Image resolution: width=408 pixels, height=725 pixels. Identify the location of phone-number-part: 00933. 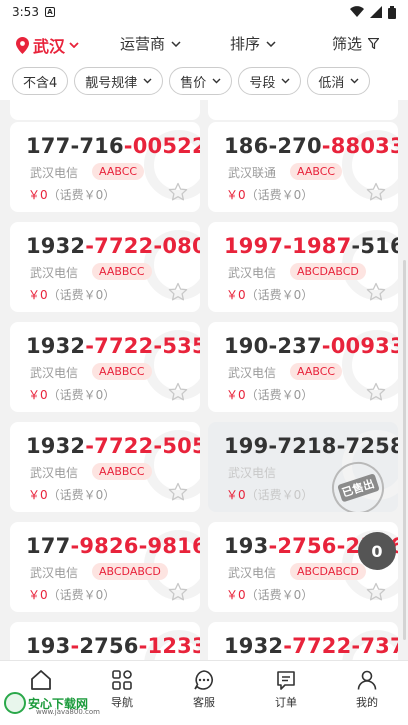
(364, 346).